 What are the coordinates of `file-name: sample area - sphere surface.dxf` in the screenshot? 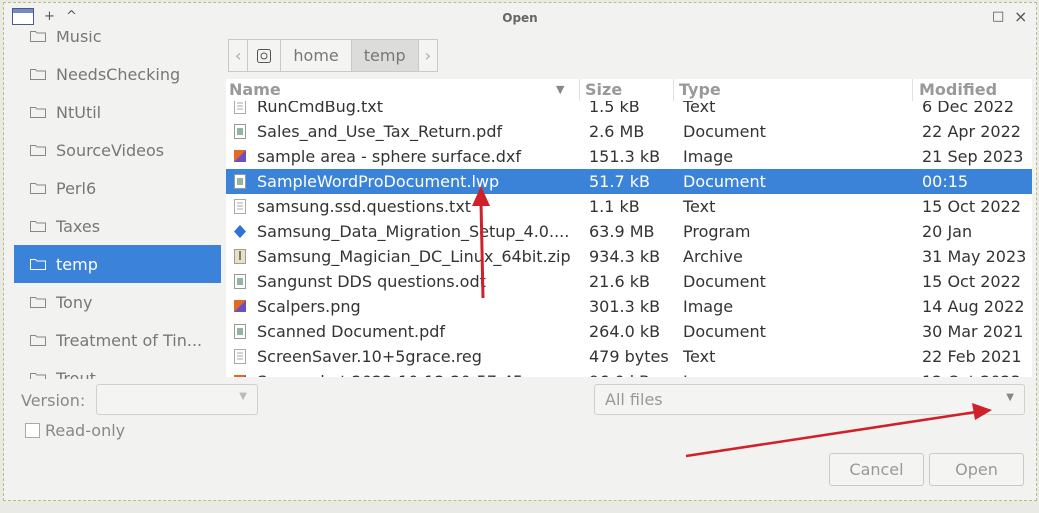 It's located at (389, 156).